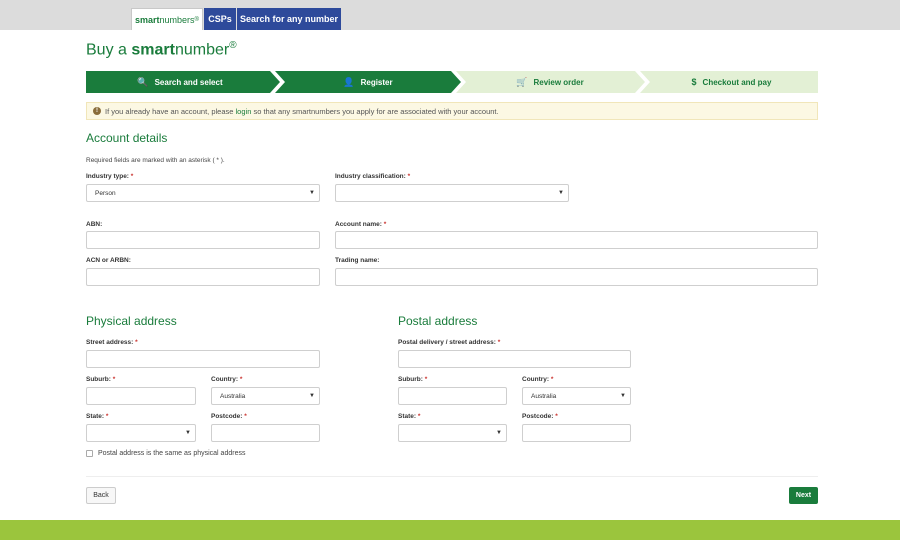 This screenshot has width=900, height=540. I want to click on country-label: Country: *, so click(227, 379).